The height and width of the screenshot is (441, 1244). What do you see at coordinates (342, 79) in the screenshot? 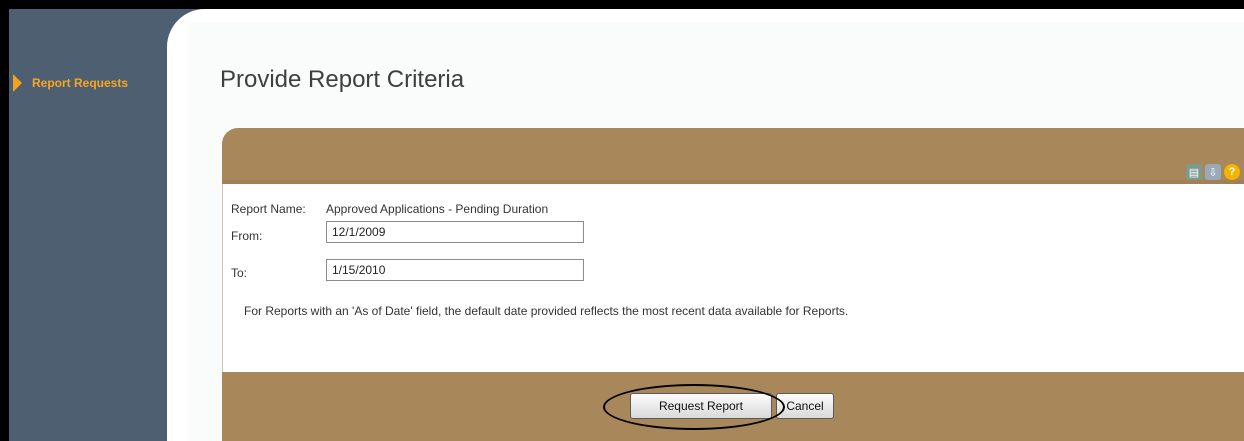
I see `page-title: Provide Report Criteria` at bounding box center [342, 79].